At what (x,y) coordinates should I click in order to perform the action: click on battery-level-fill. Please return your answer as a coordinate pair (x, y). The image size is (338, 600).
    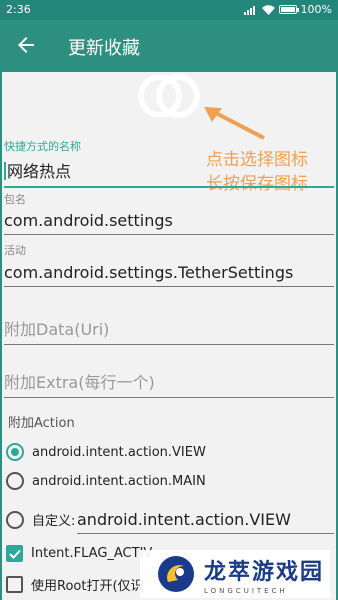
    Looking at the image, I should click on (287, 9).